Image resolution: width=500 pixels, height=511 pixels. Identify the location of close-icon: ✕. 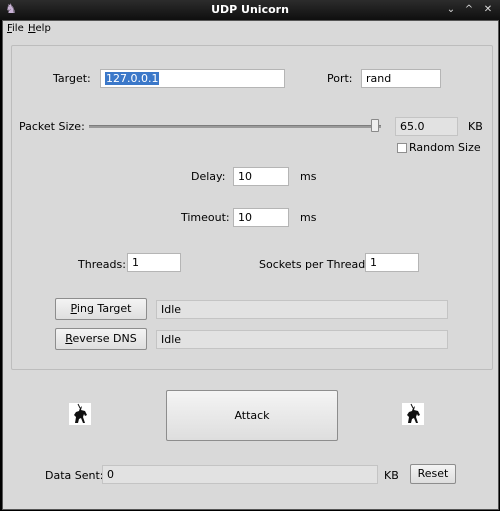
(488, 10).